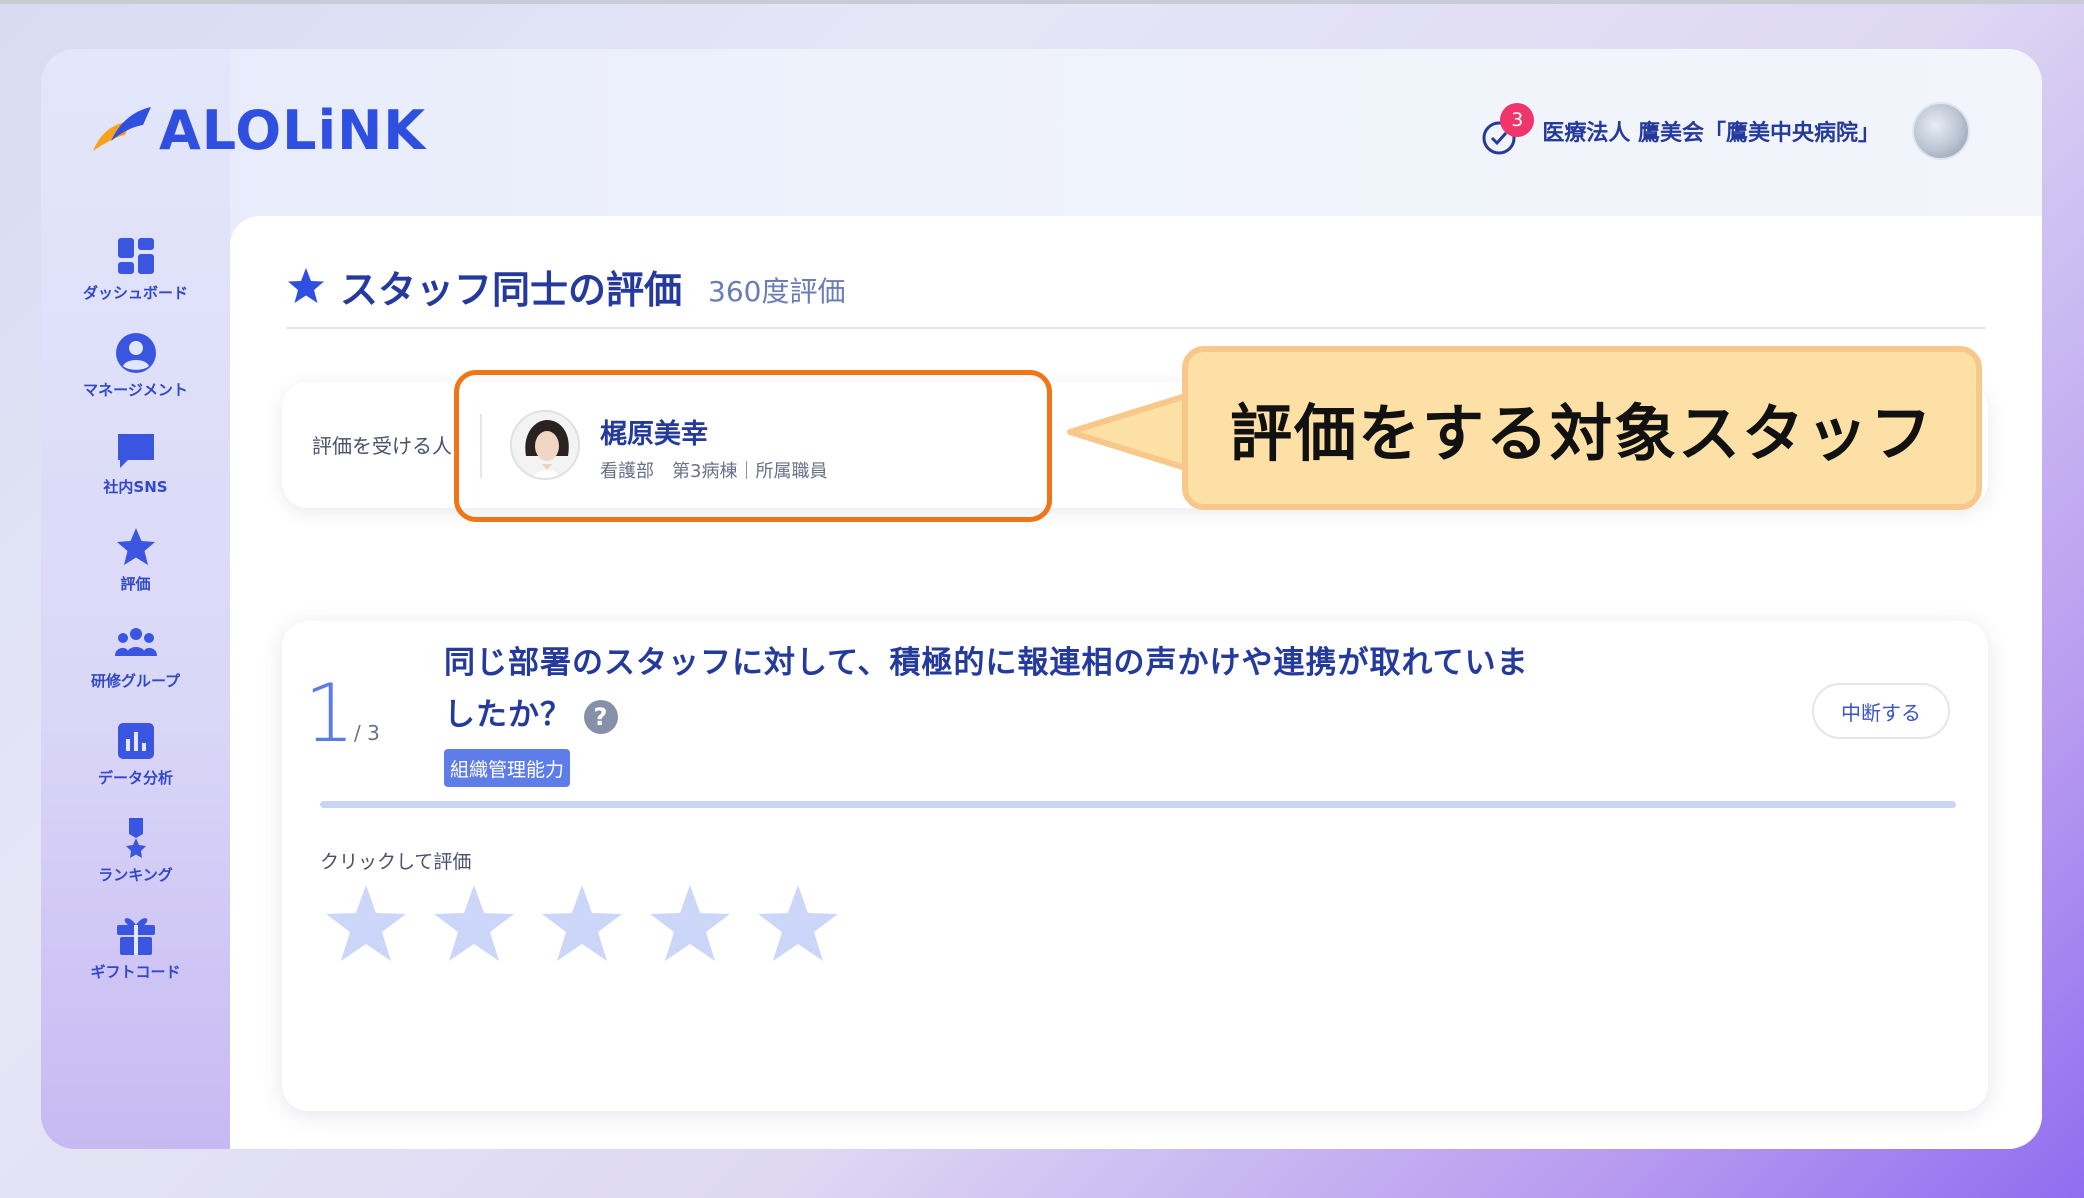 This screenshot has width=2084, height=1198. Describe the element at coordinates (382, 446) in the screenshot. I see `target-label: 評価を受ける人` at that location.